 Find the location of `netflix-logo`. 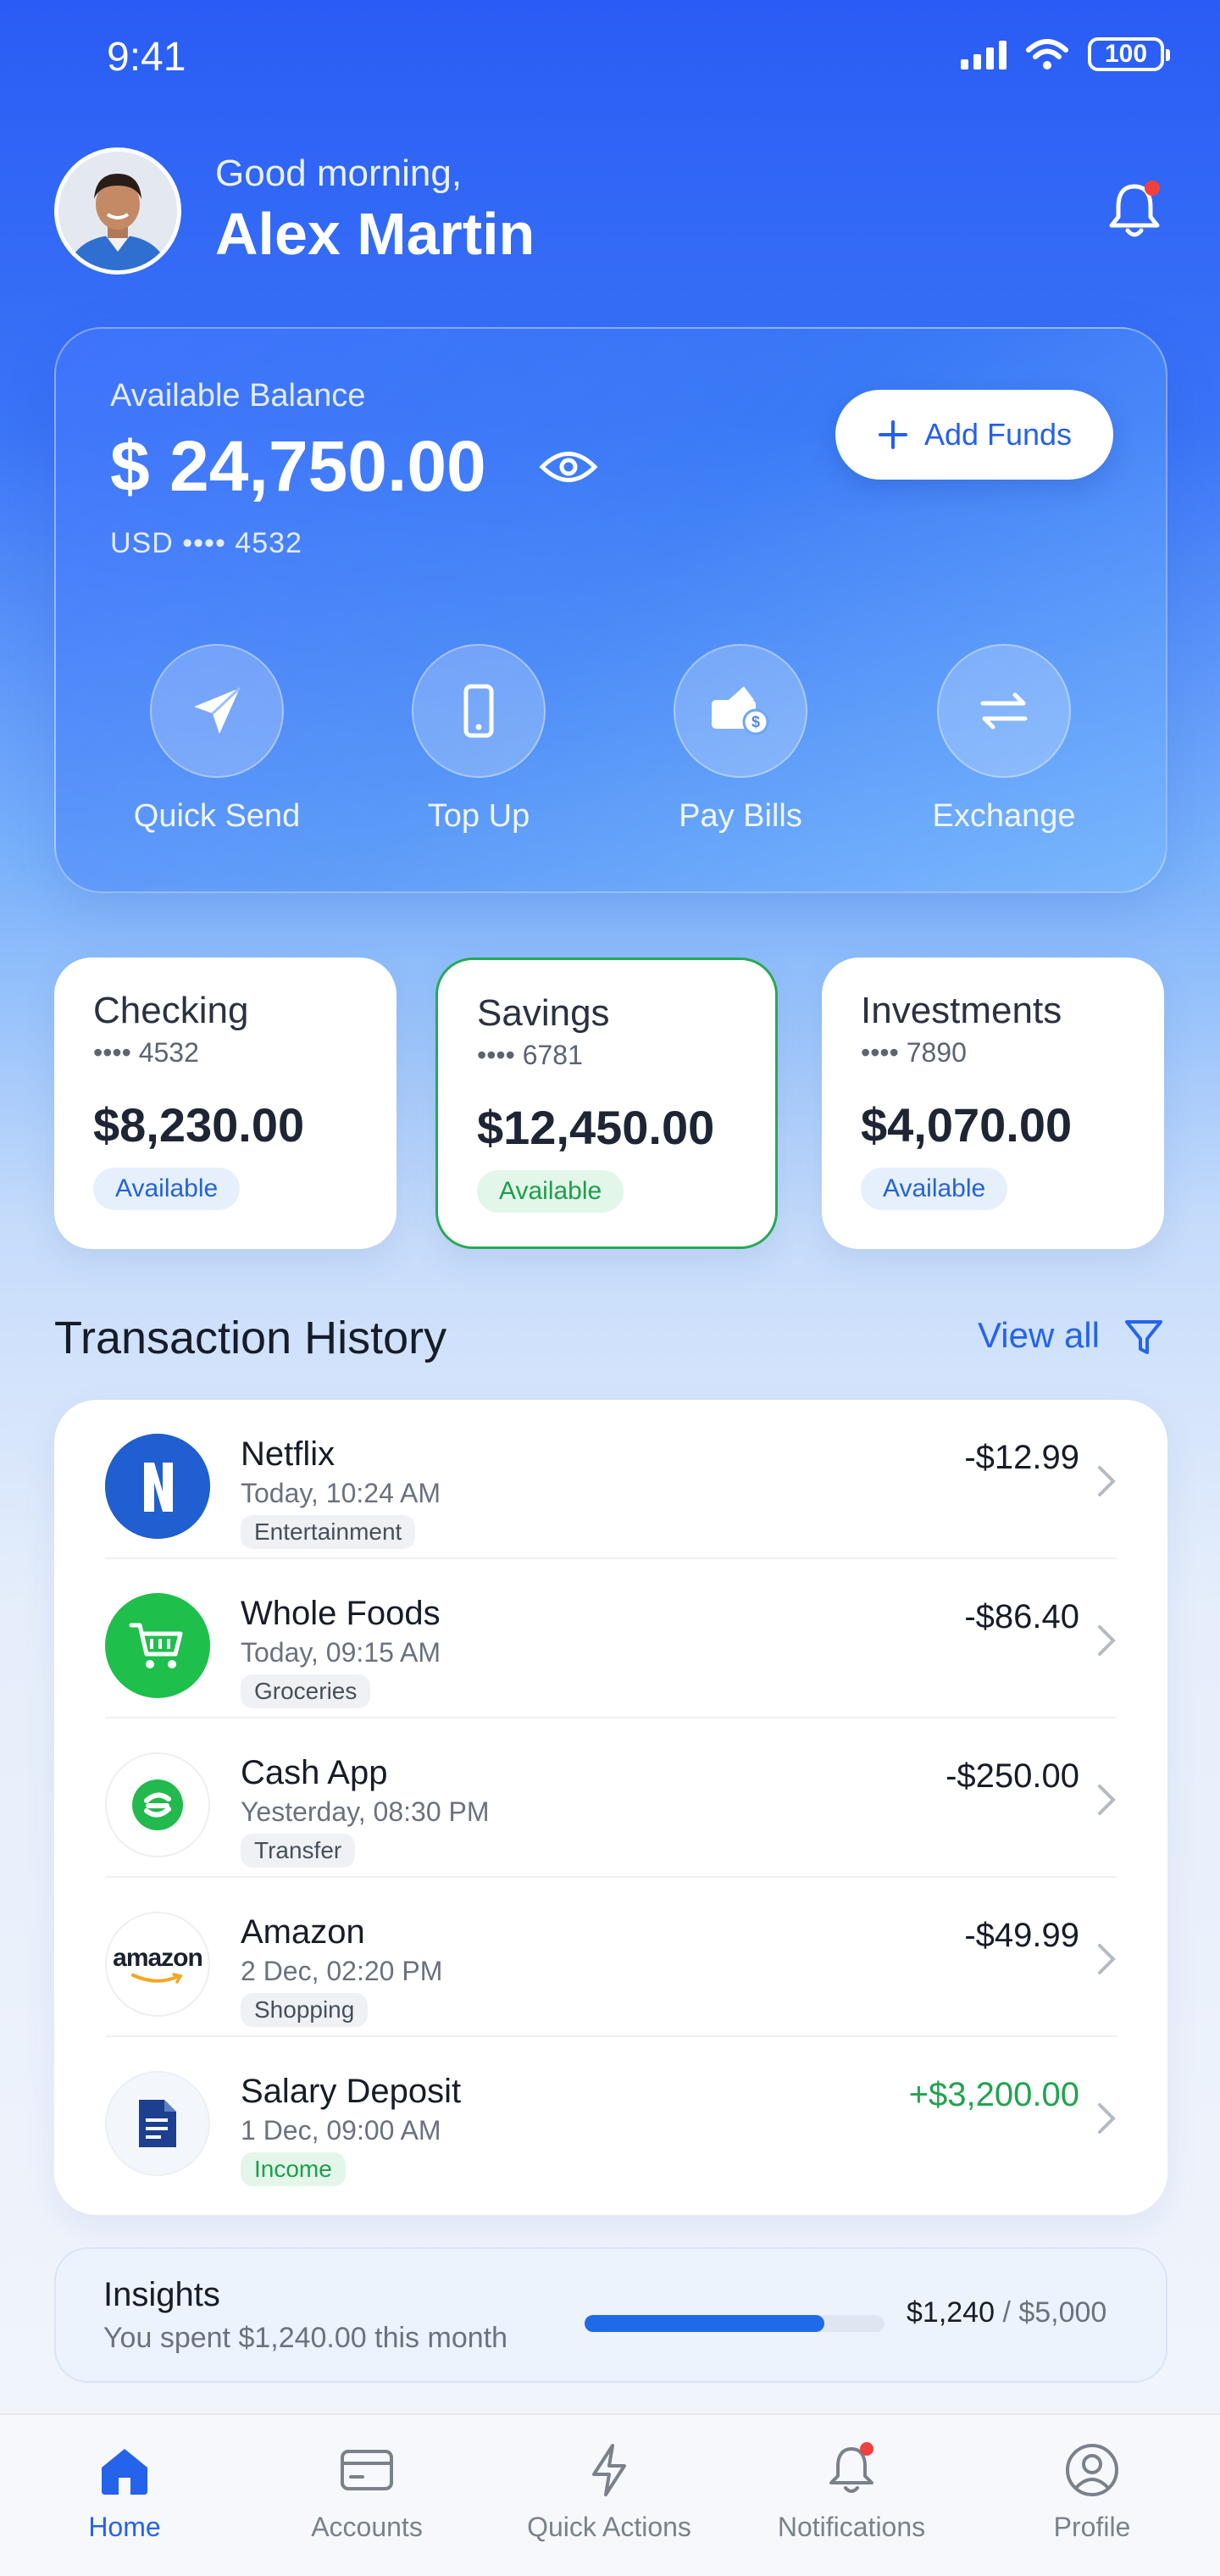

netflix-logo is located at coordinates (157, 1486).